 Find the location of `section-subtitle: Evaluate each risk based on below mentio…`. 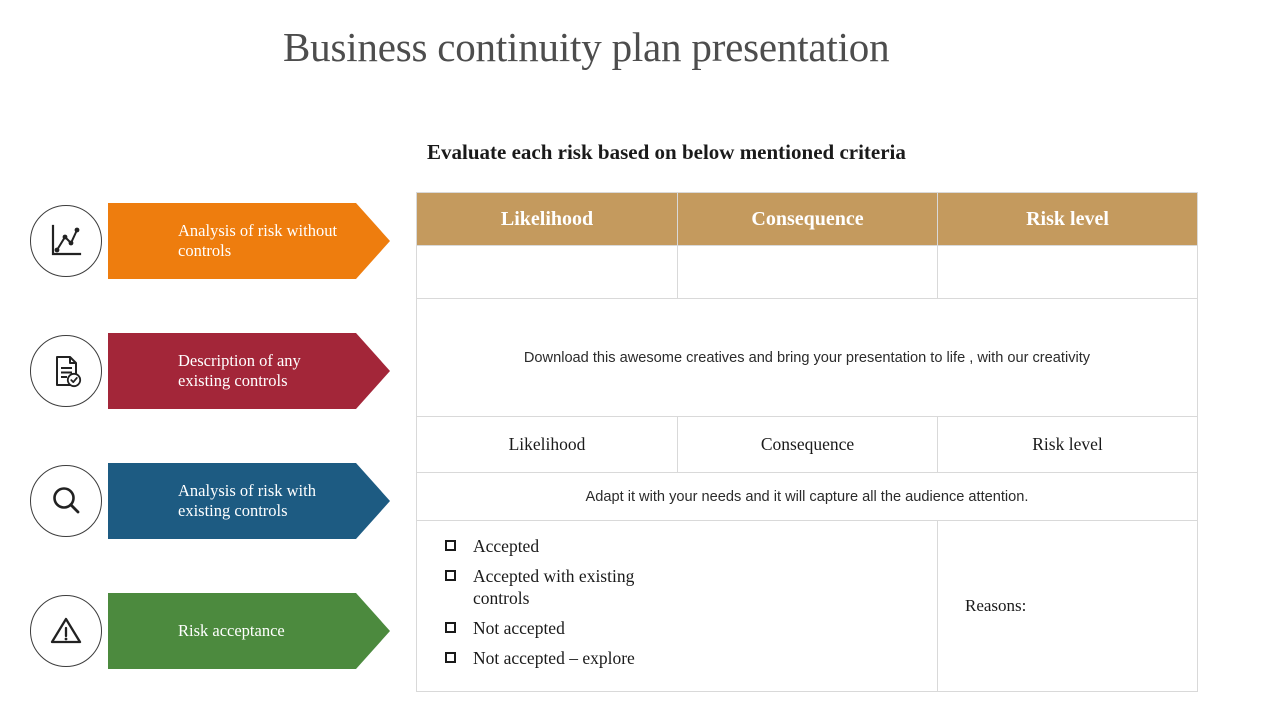

section-subtitle: Evaluate each risk based on below mentio… is located at coordinates (666, 152).